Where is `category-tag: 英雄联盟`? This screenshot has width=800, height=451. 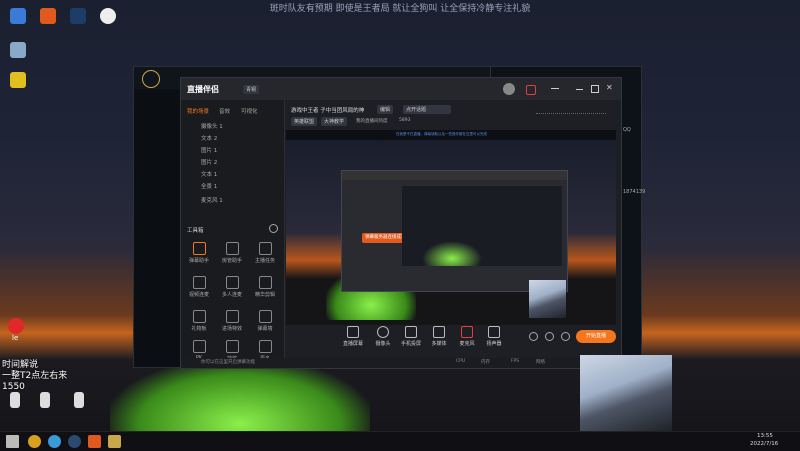 category-tag: 英雄联盟 is located at coordinates (304, 121).